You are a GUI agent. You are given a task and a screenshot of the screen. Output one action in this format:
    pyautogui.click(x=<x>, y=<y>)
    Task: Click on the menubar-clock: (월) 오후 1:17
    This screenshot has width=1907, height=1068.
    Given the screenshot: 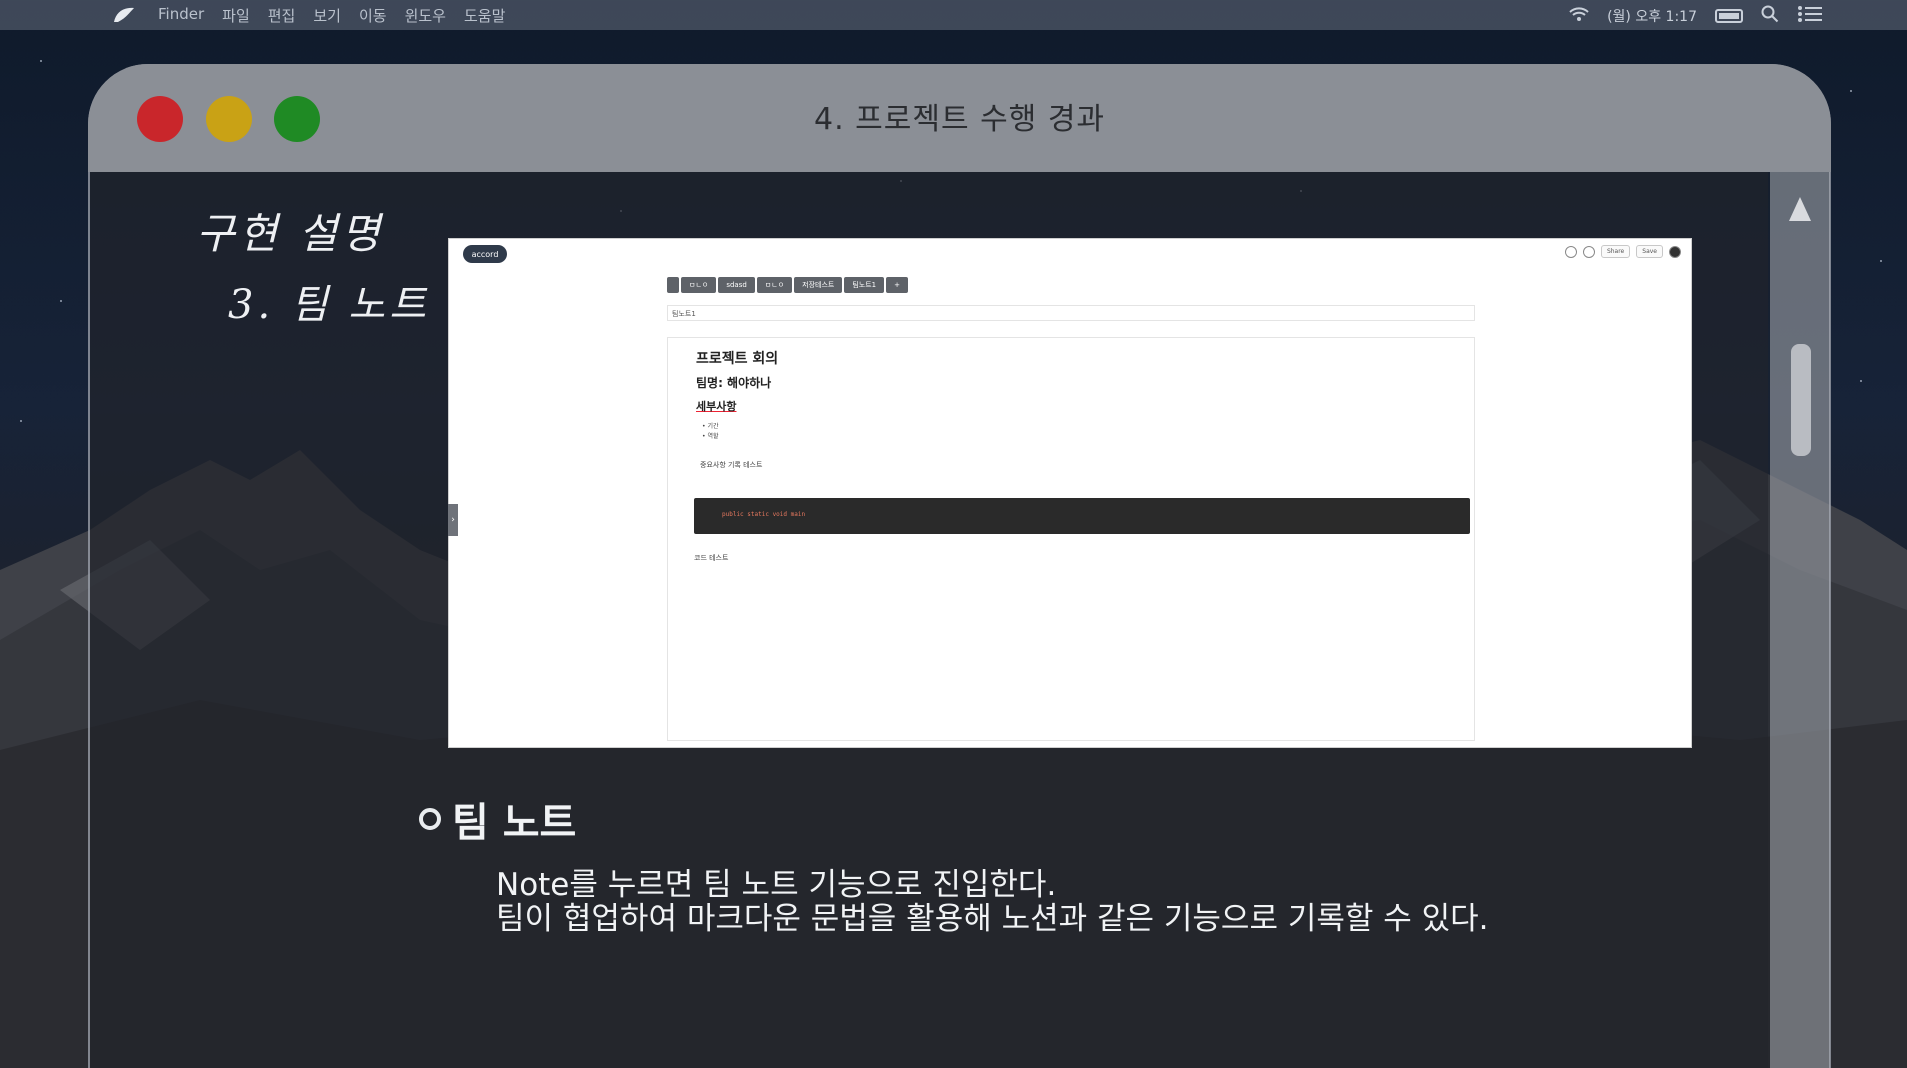 What is the action you would take?
    pyautogui.click(x=1652, y=16)
    